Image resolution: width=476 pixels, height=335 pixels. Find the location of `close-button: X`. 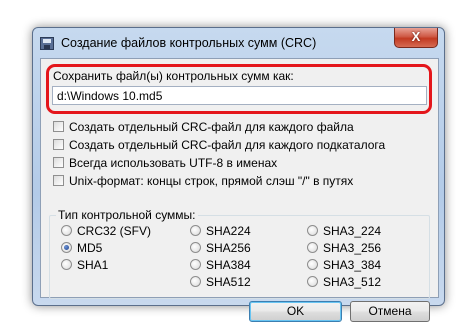

close-button: X is located at coordinates (416, 38).